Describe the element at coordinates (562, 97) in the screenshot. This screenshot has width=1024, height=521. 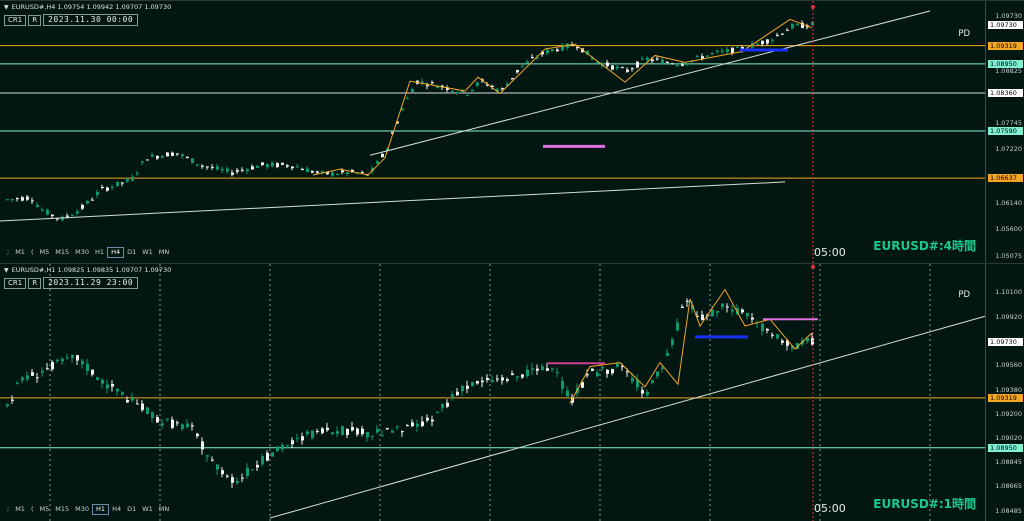
I see `zigzag-line` at that location.